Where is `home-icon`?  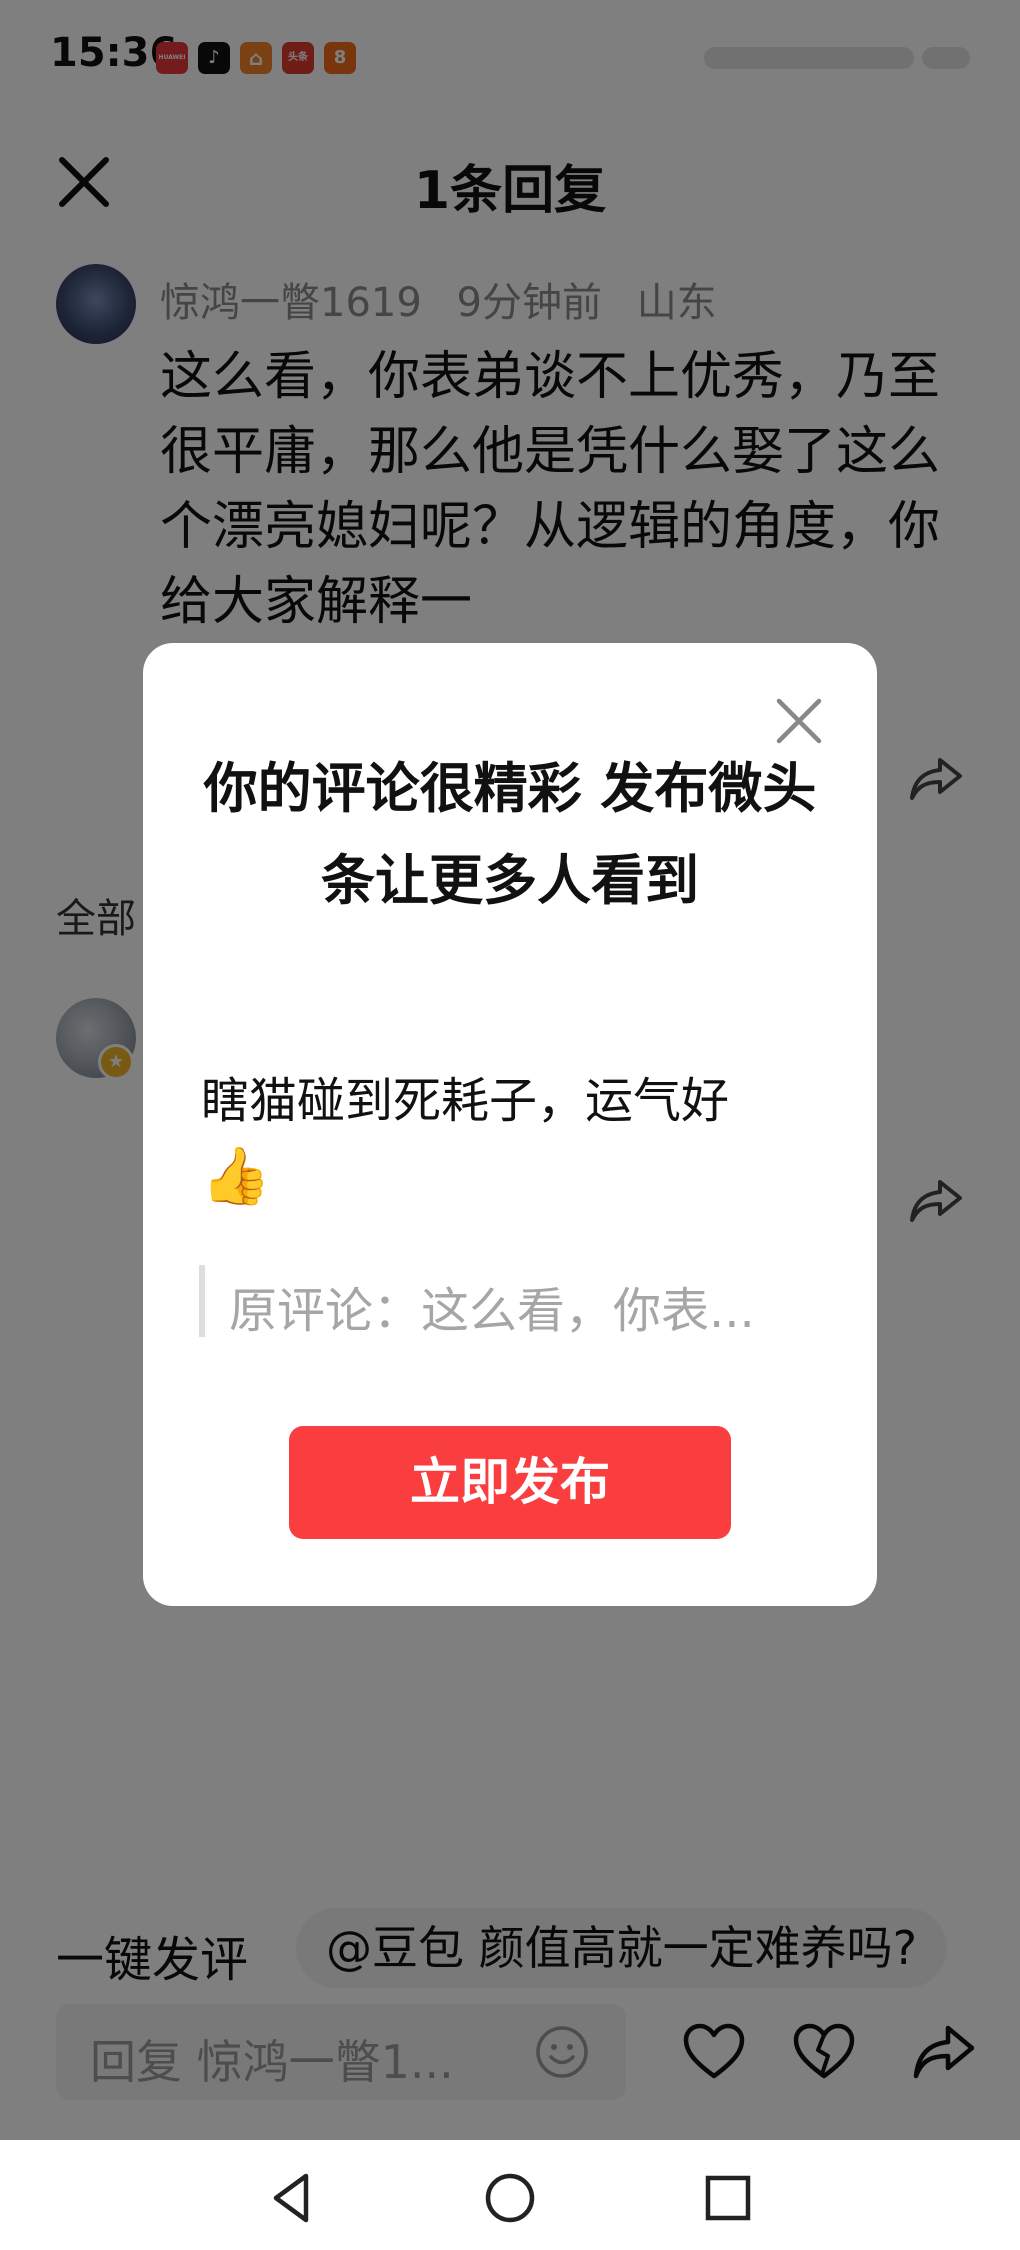
home-icon is located at coordinates (510, 2198).